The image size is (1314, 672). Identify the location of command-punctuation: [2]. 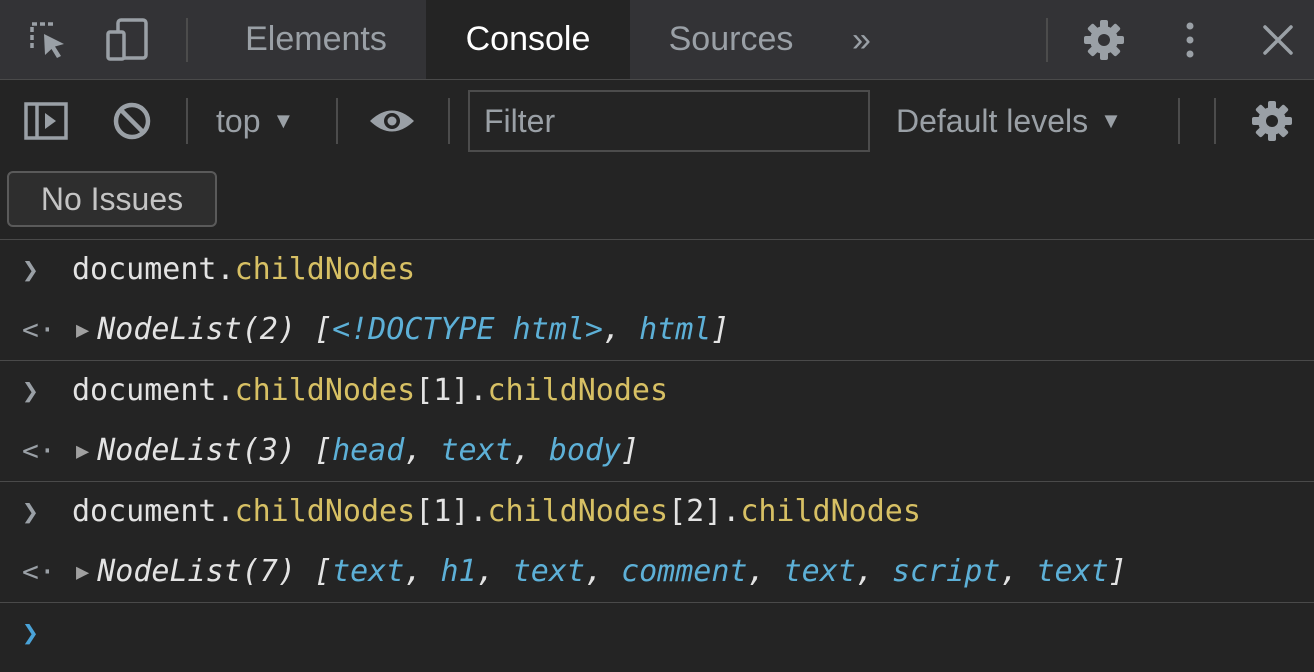
(695, 511).